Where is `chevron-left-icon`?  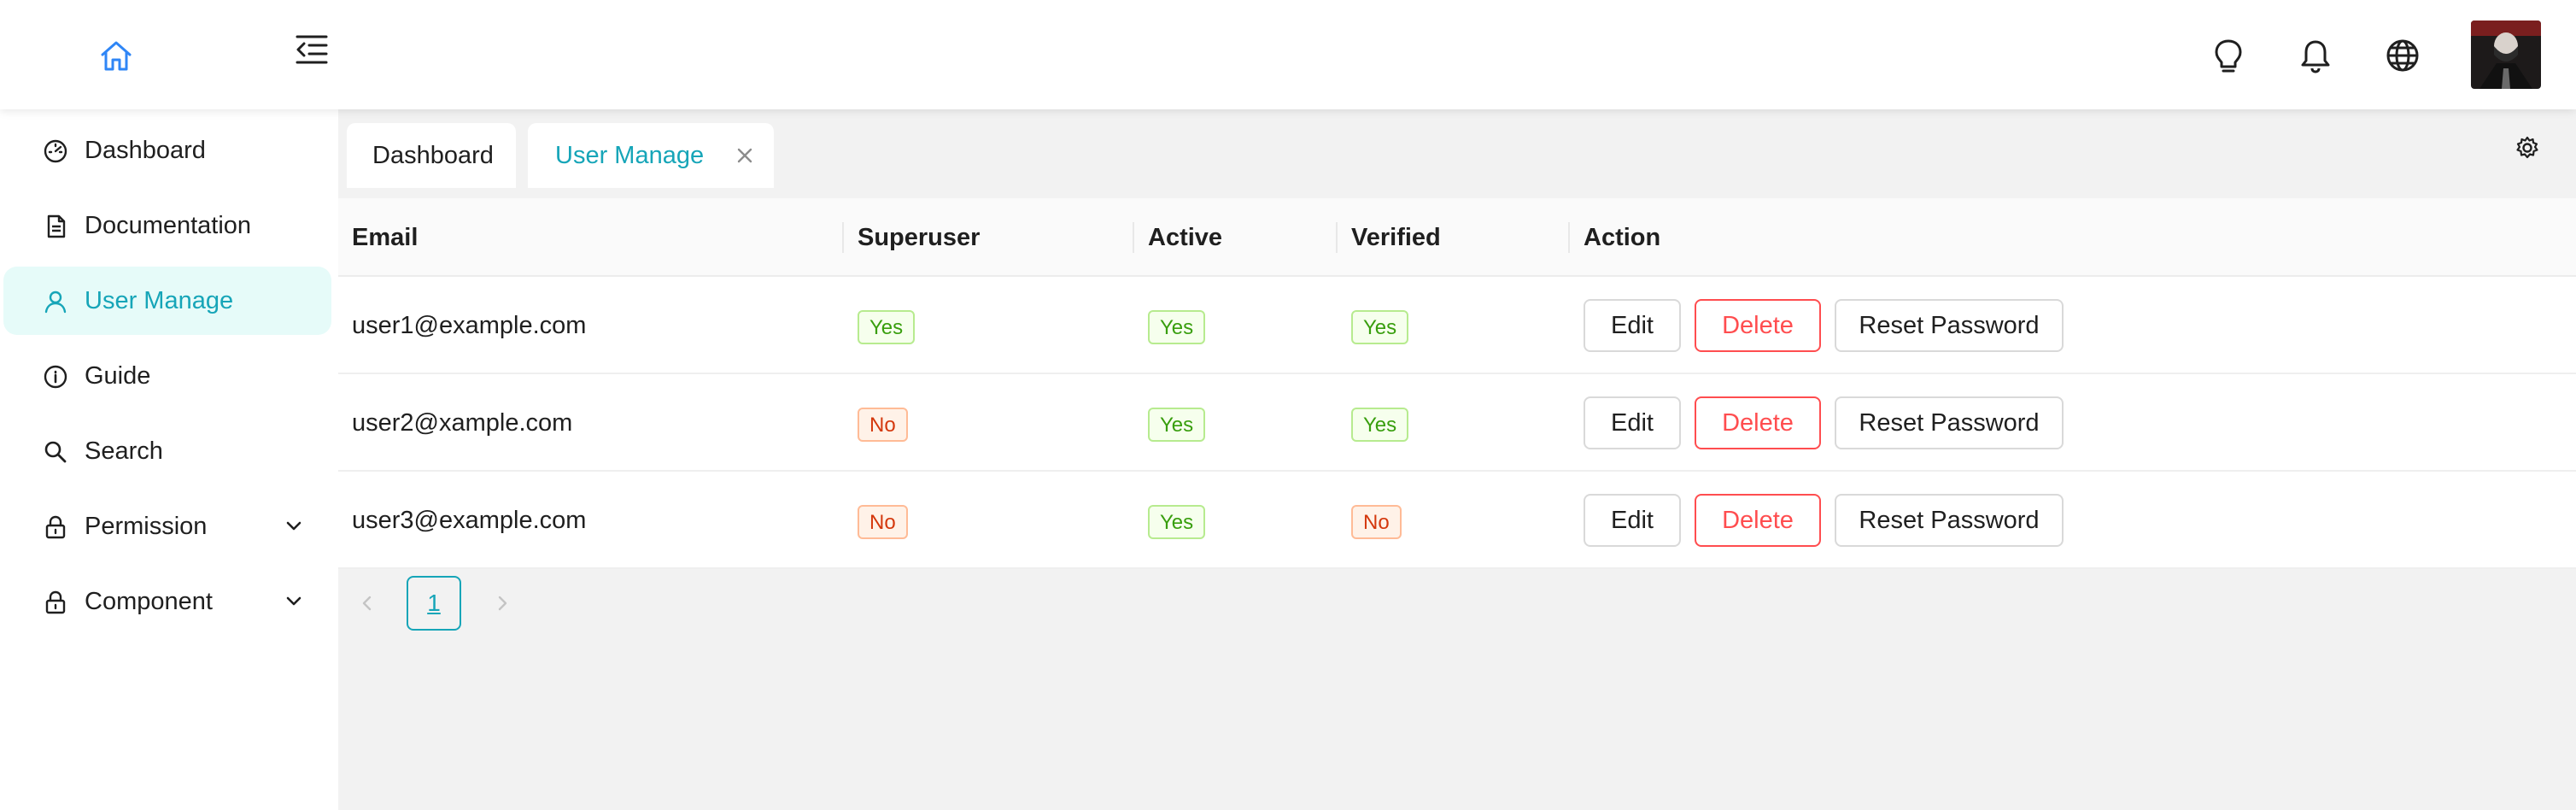 chevron-left-icon is located at coordinates (367, 603).